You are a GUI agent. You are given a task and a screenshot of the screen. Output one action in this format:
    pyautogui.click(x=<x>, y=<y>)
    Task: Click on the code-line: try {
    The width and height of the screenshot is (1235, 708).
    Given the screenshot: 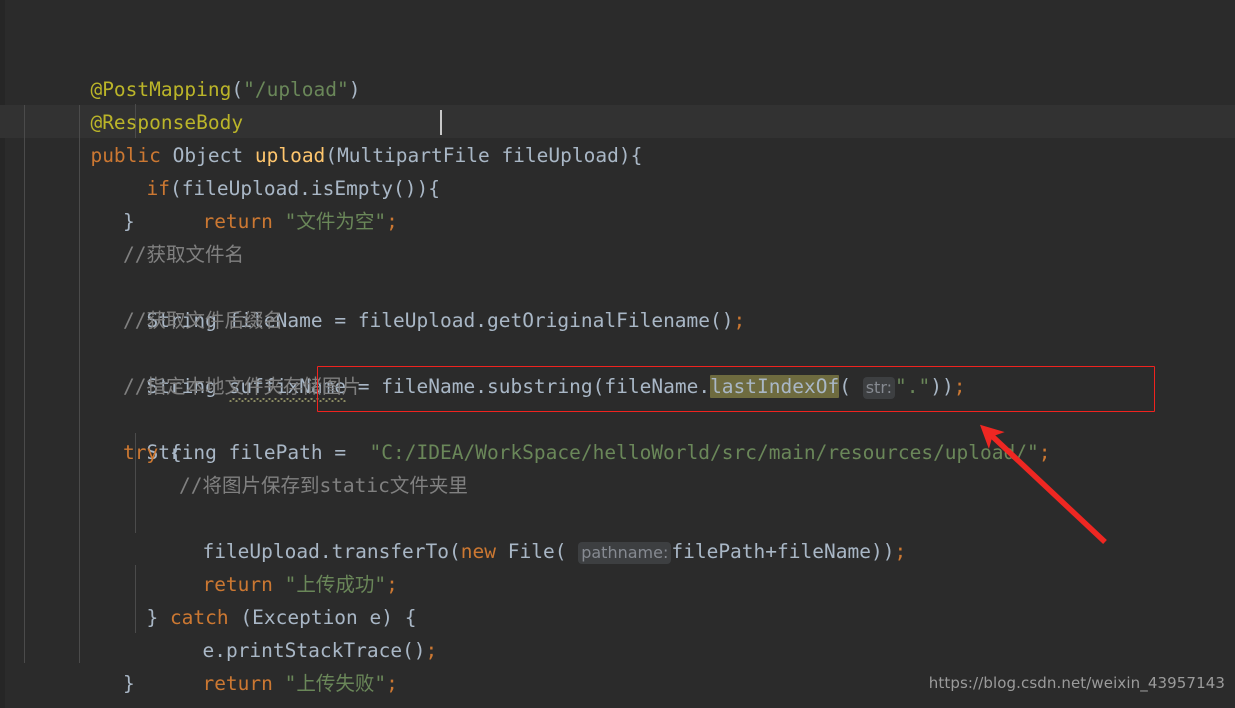 What is the action you would take?
    pyautogui.click(x=91, y=433)
    